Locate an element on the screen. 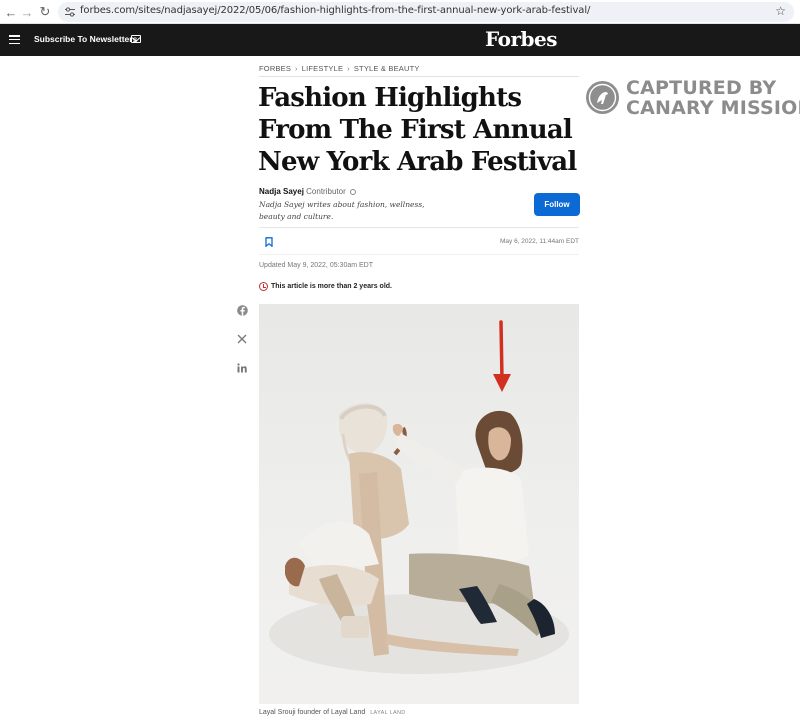 The image size is (800, 724). x-icon is located at coordinates (242, 339).